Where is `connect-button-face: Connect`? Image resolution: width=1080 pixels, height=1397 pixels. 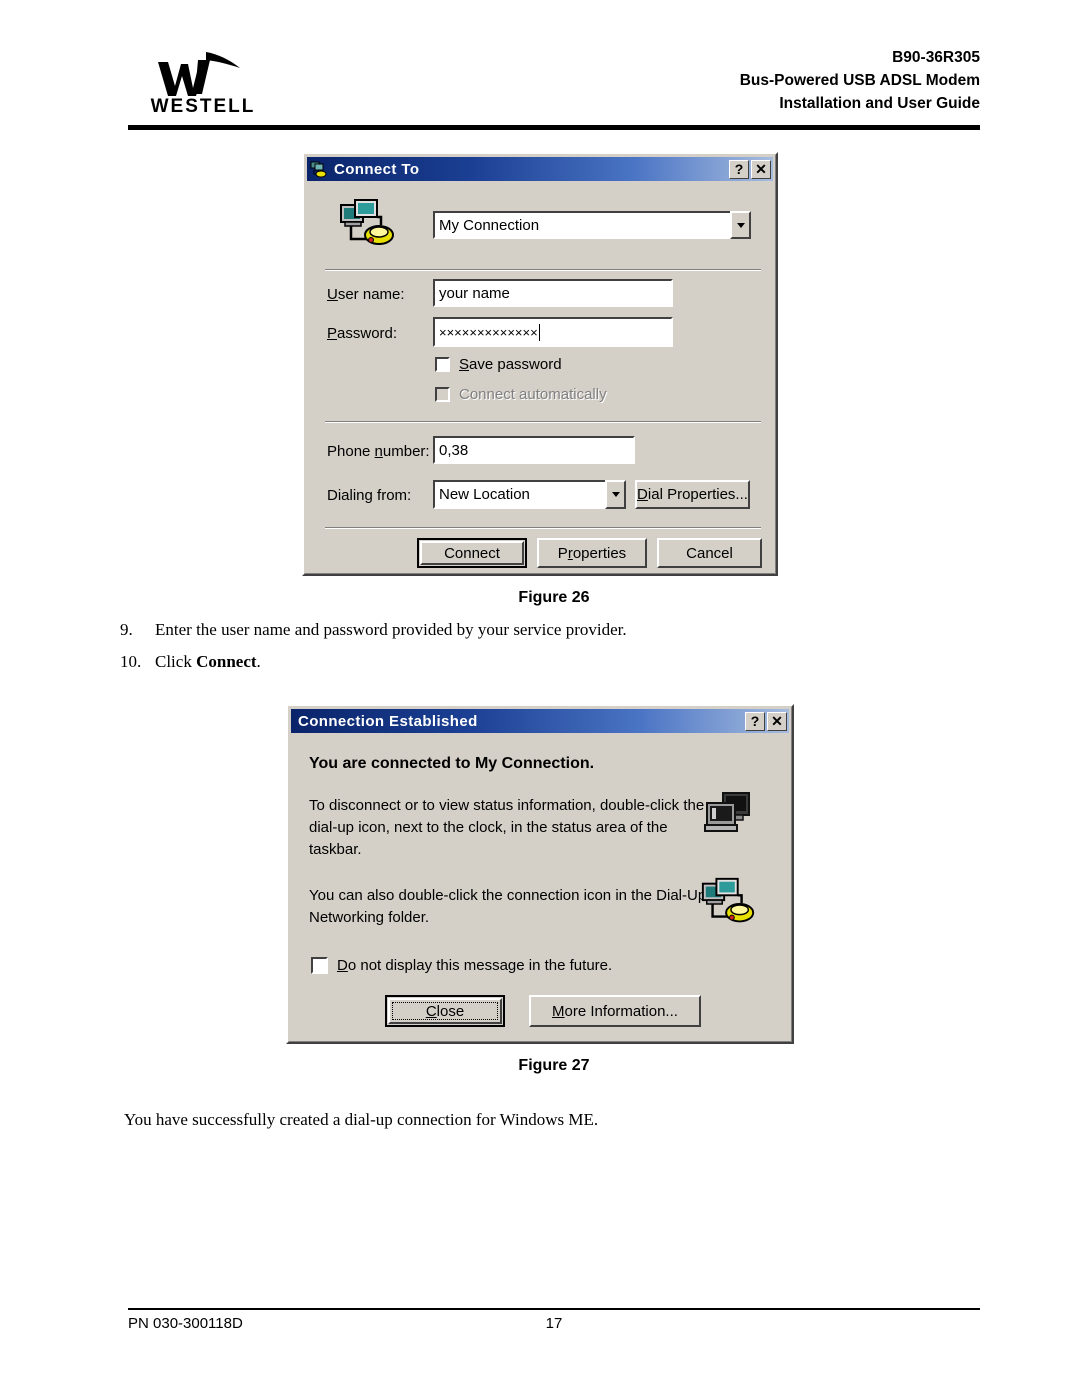
connect-button-face: Connect is located at coordinates (472, 553).